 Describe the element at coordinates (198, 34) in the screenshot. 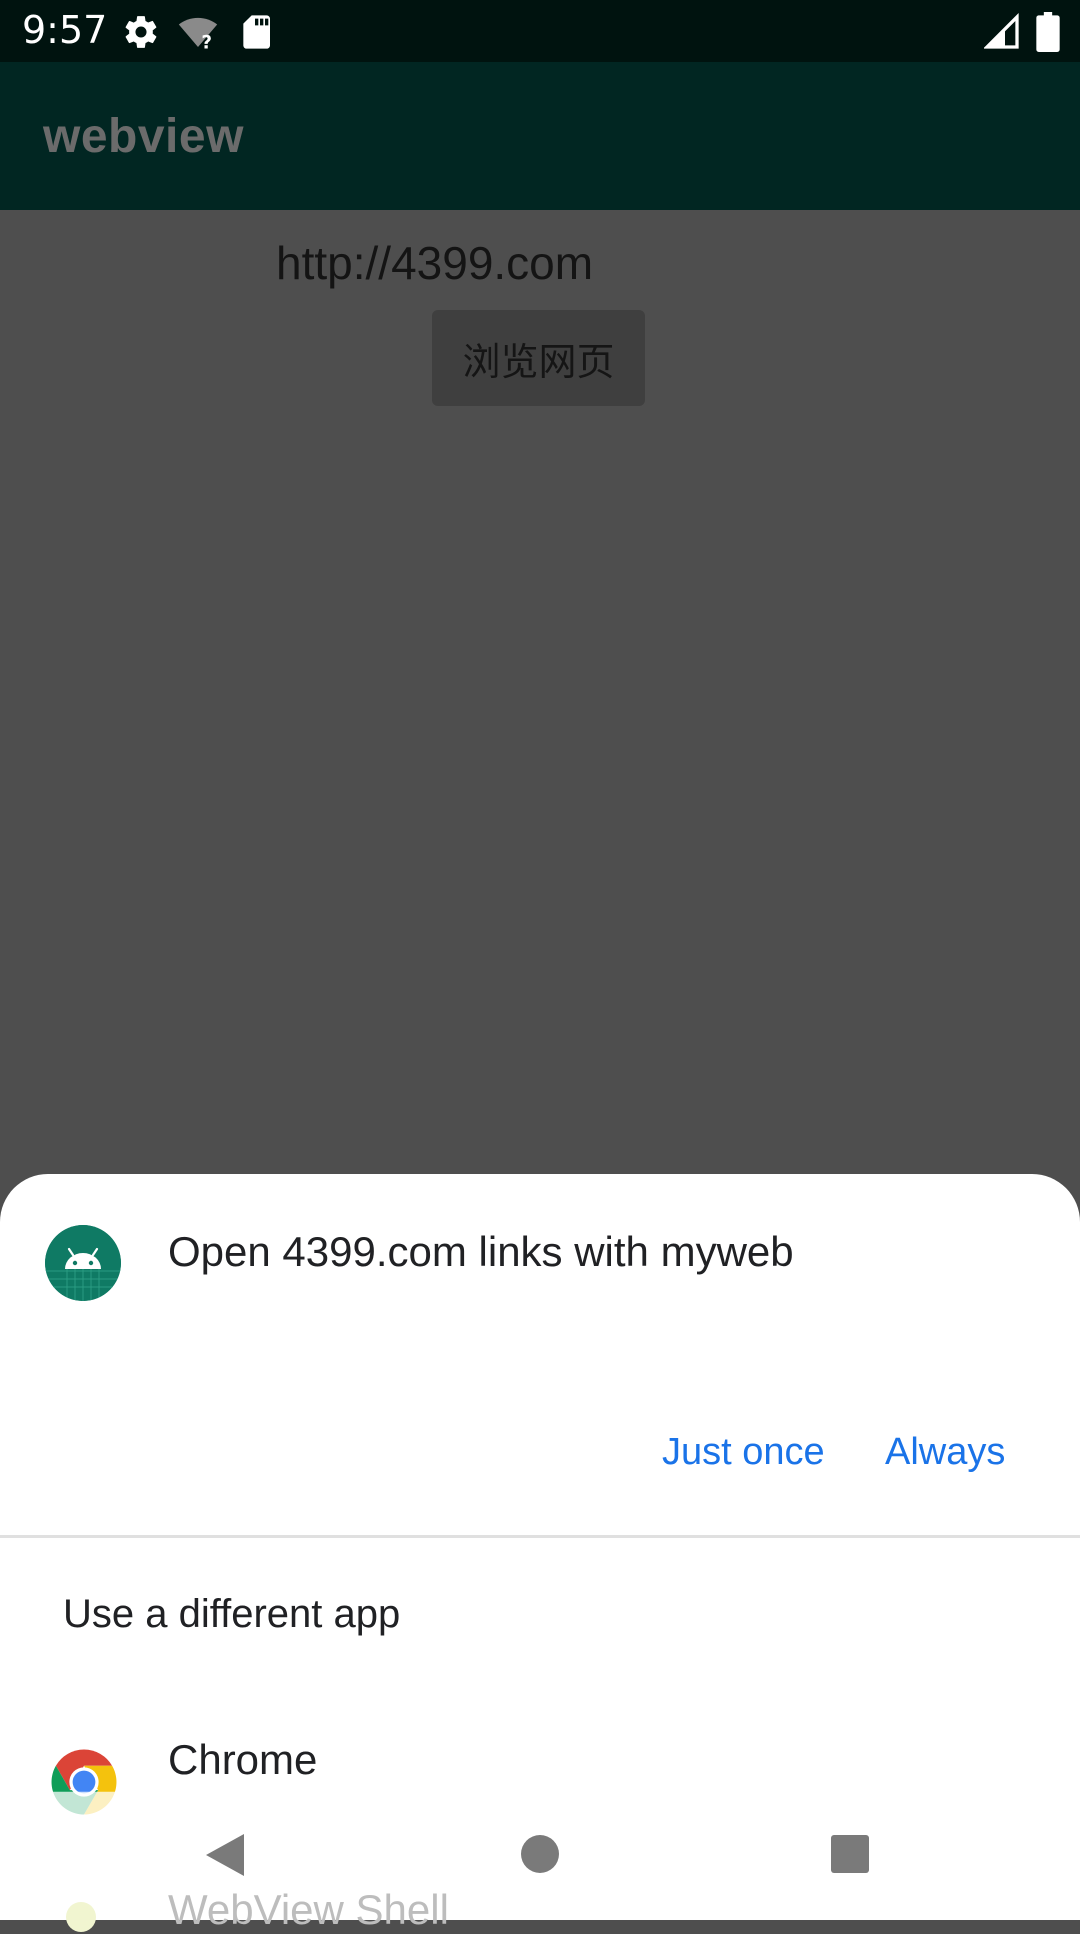

I see `wifi-unknown-icon: ?` at that location.